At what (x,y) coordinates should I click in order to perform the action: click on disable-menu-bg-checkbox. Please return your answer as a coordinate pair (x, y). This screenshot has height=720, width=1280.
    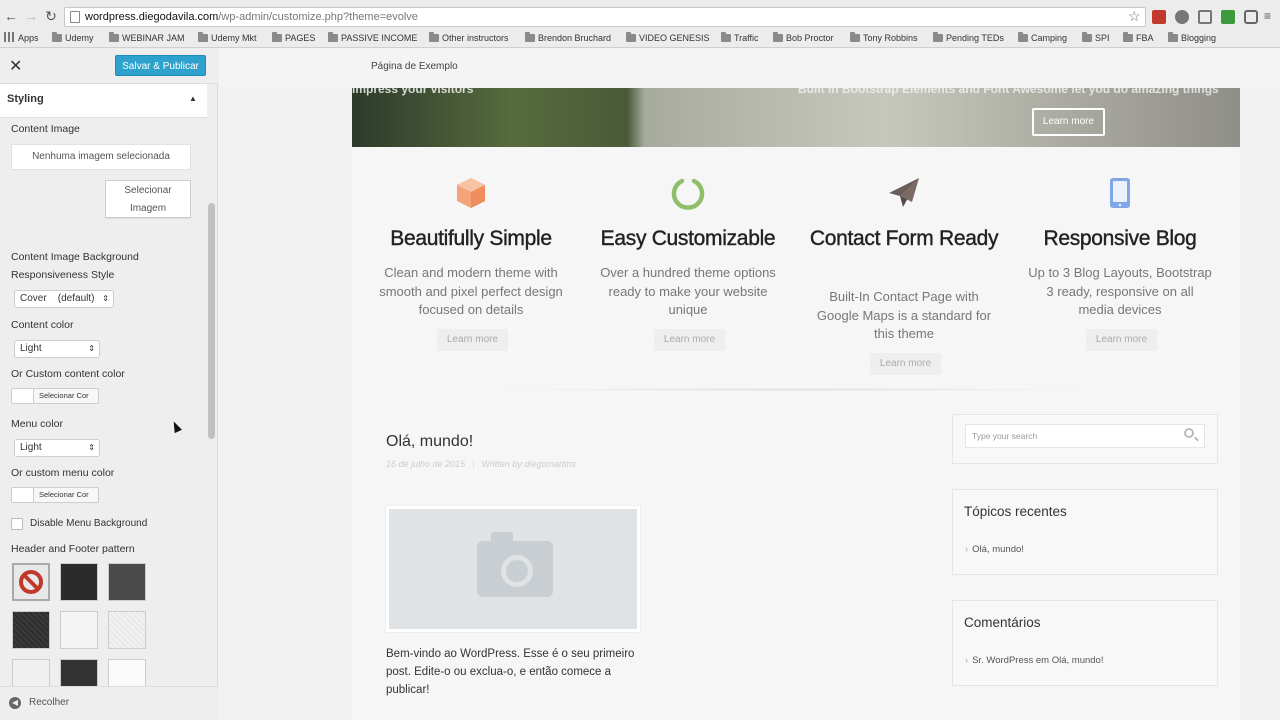
    Looking at the image, I should click on (17, 524).